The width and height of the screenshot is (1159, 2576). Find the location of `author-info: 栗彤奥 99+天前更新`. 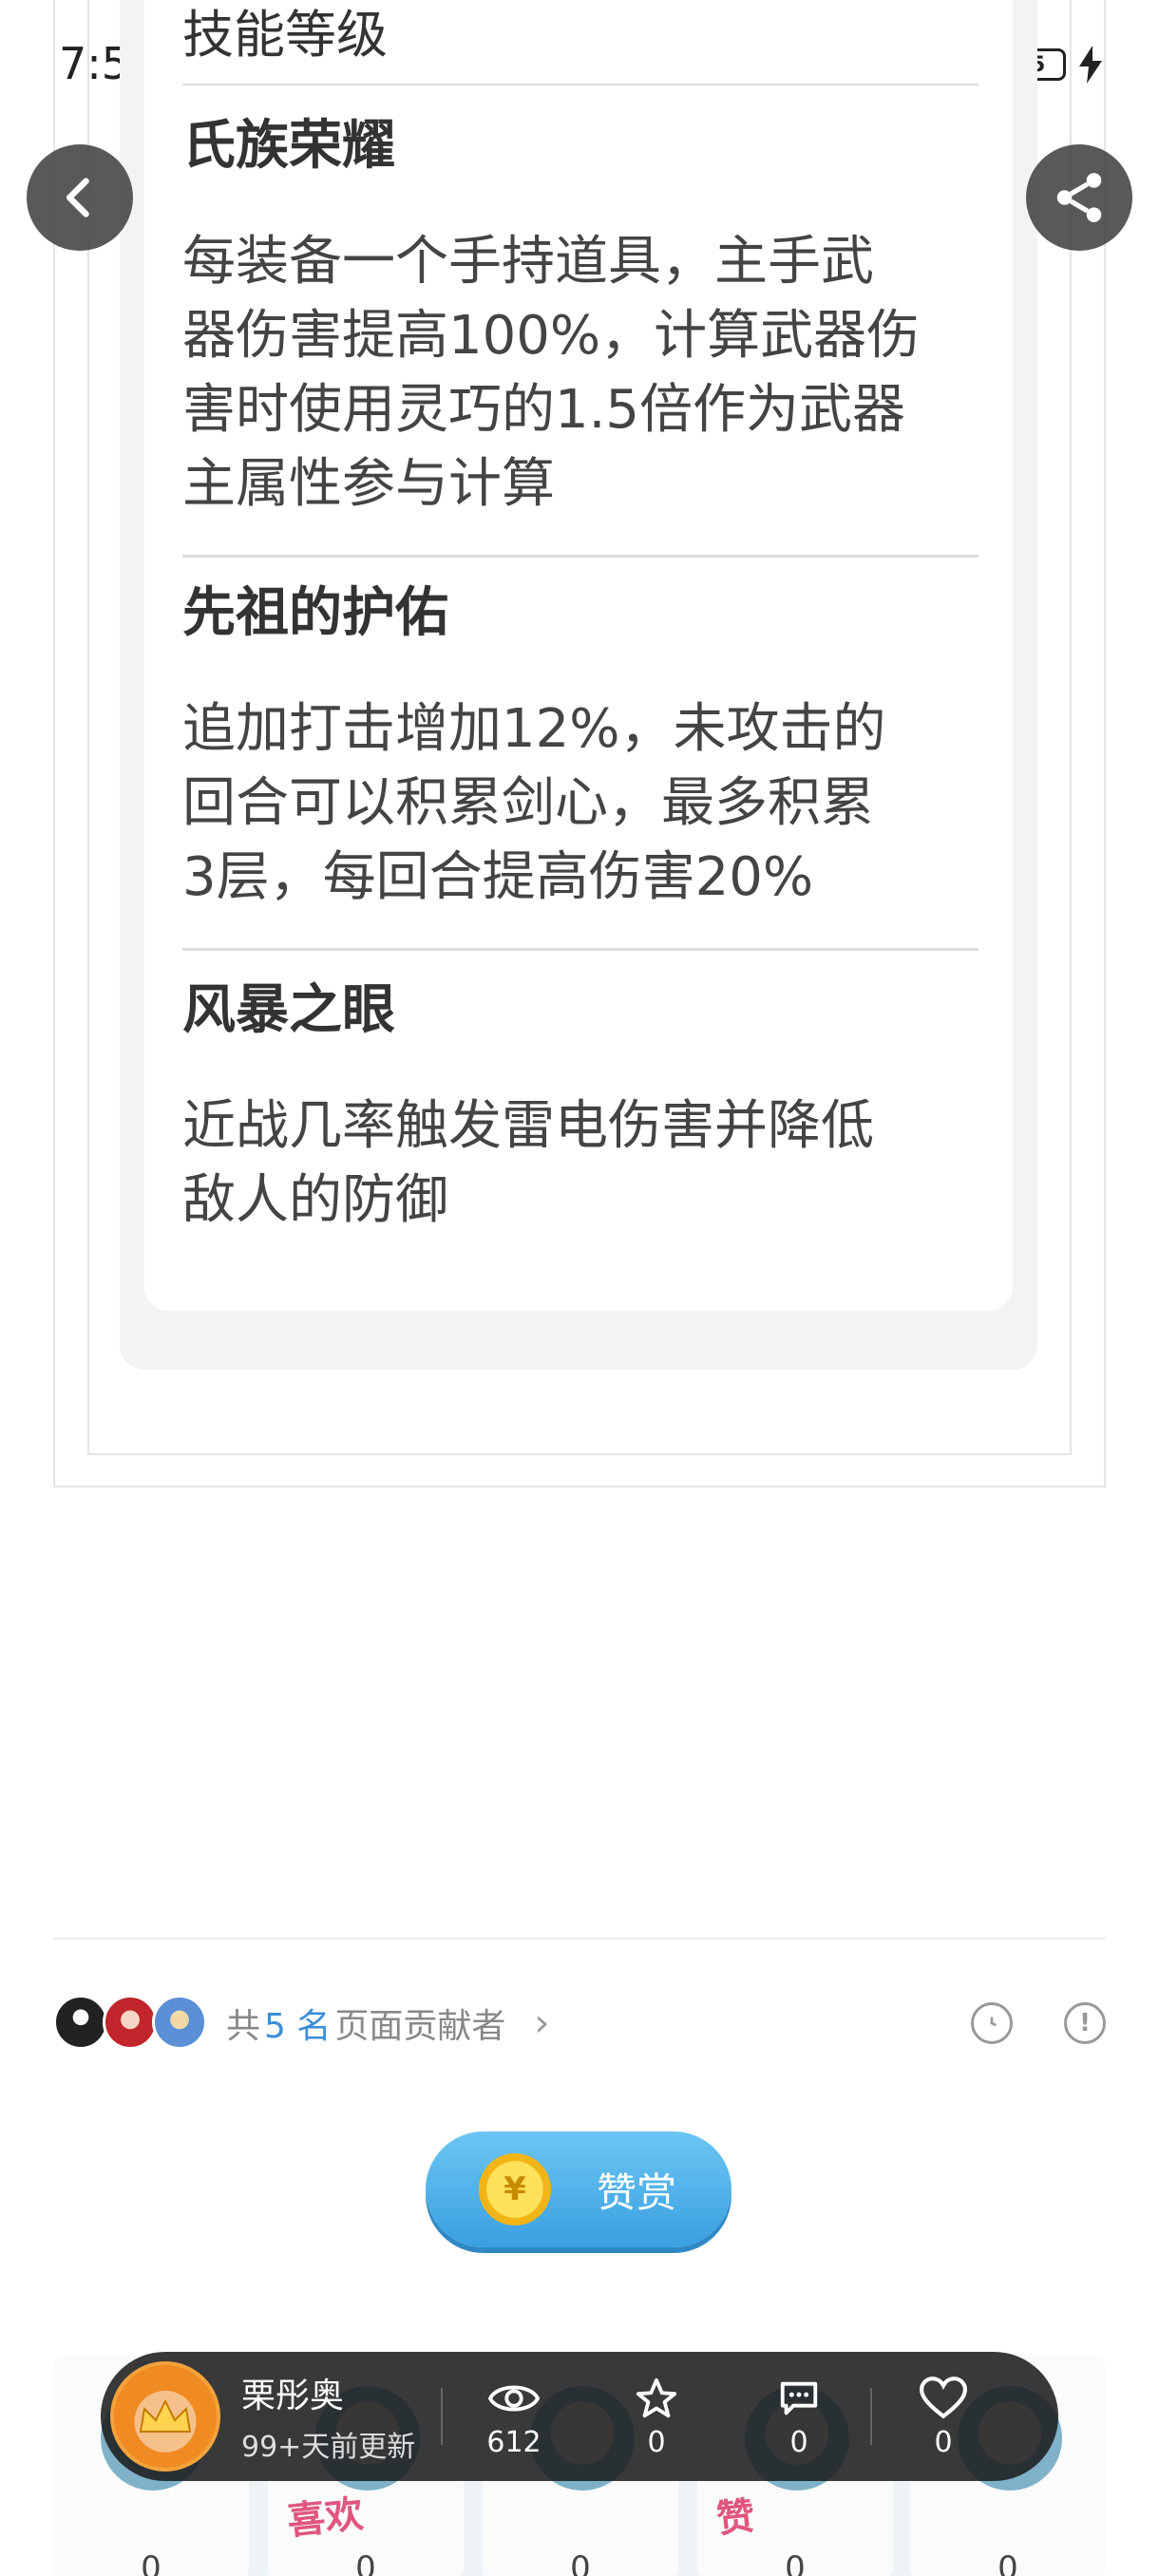

author-info: 栗彤奥 99+天前更新 is located at coordinates (341, 2416).